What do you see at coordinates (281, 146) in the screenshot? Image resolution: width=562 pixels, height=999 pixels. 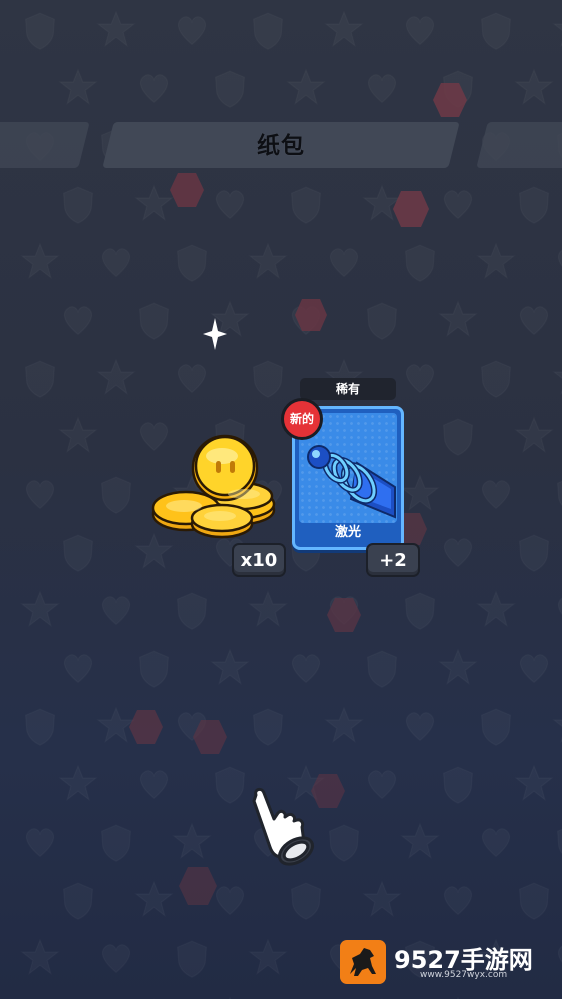 I see `pack-title: 纸包` at bounding box center [281, 146].